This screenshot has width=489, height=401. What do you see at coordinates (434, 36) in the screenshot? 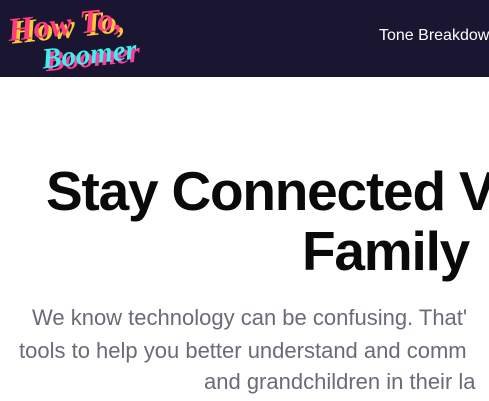
I see `nav-link-tone-breakdown: Tone Breakdow` at bounding box center [434, 36].